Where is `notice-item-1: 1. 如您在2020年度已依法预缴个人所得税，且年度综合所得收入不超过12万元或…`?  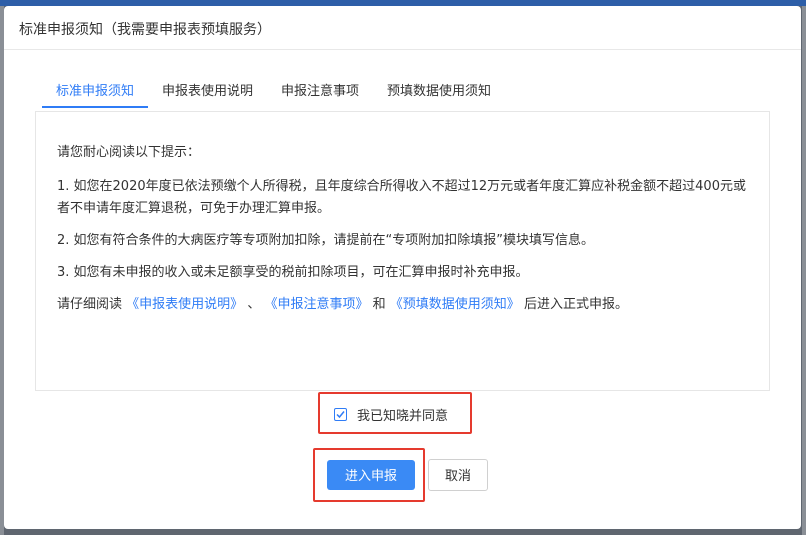
notice-item-1: 1. 如您在2020年度已依法预缴个人所得税，且年度综合所得收入不超过12万元或… is located at coordinates (401, 197).